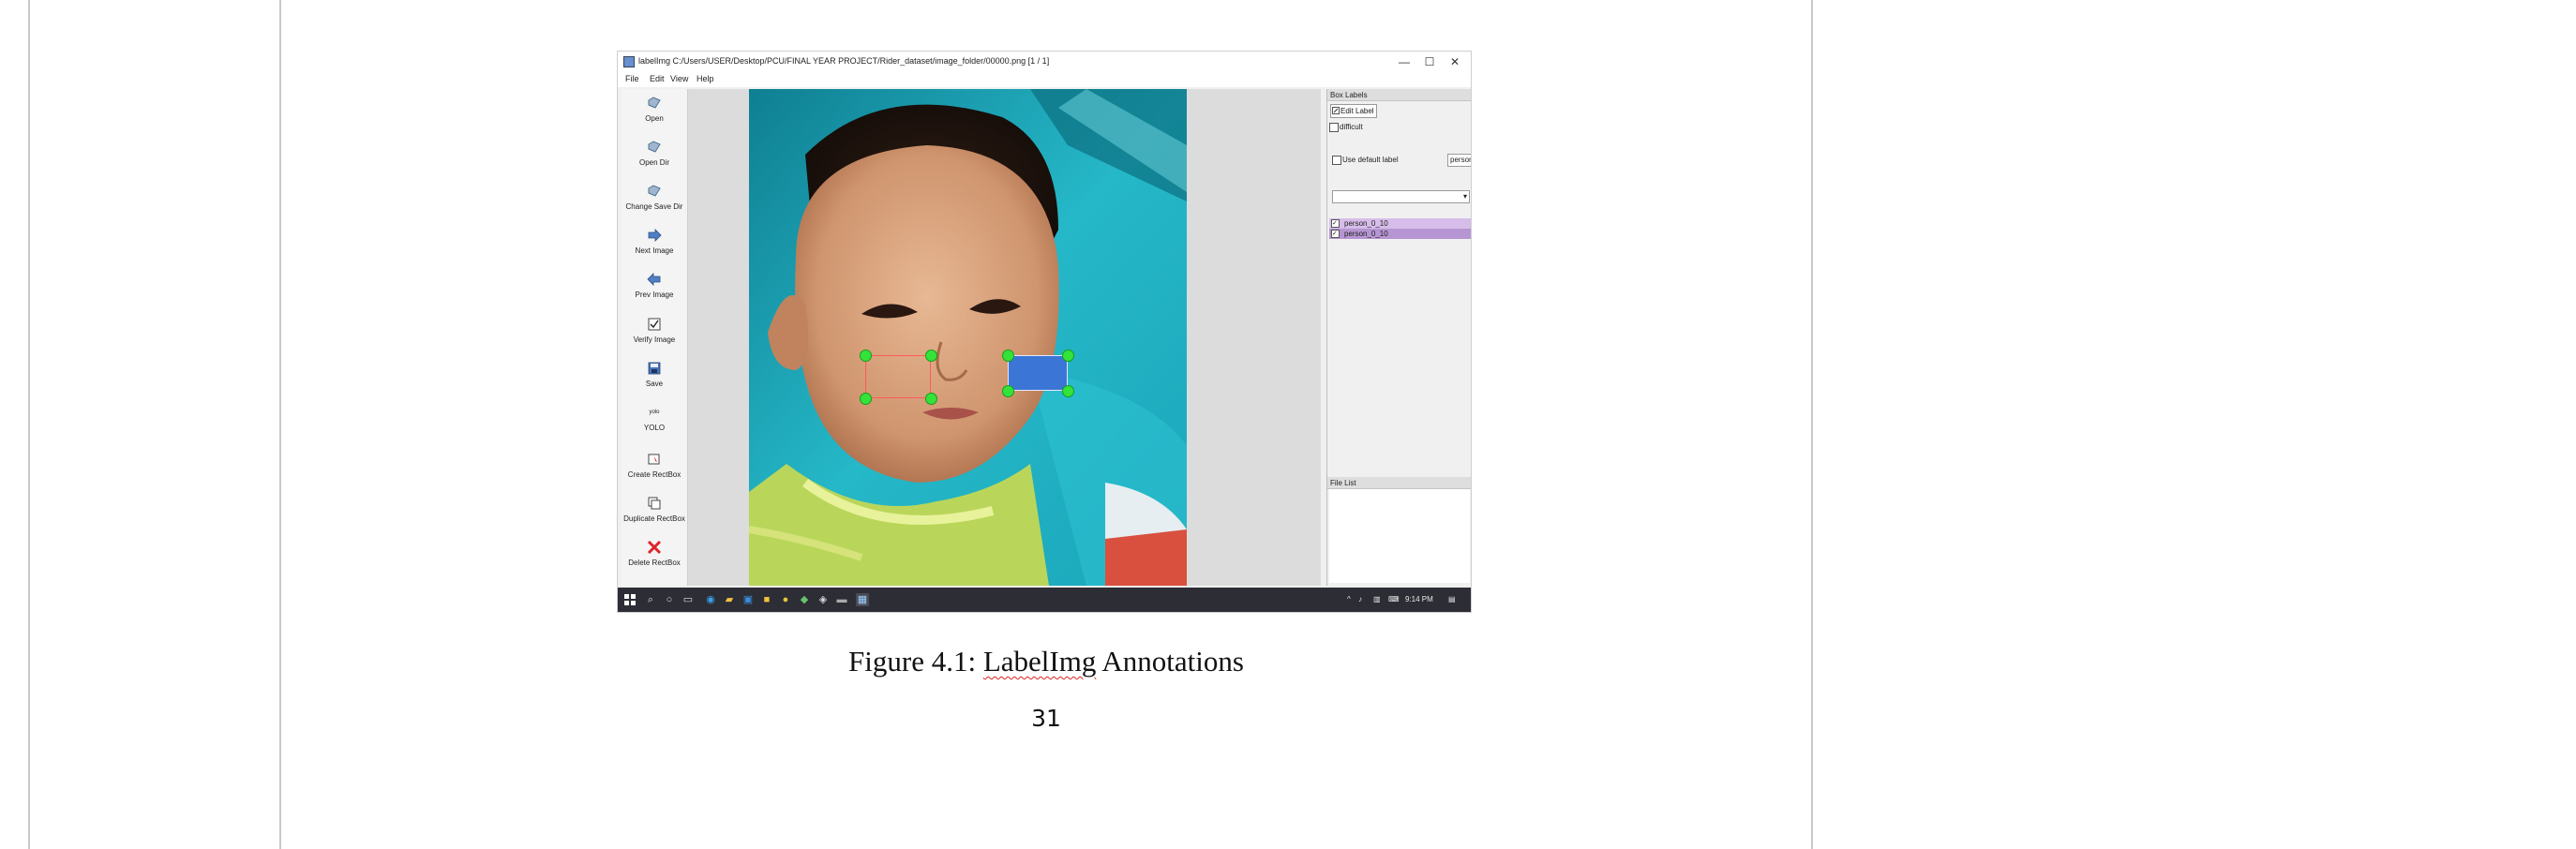 The image size is (2576, 849). Describe the element at coordinates (767, 599) in the screenshot. I see `folder-app-icon: ■` at that location.